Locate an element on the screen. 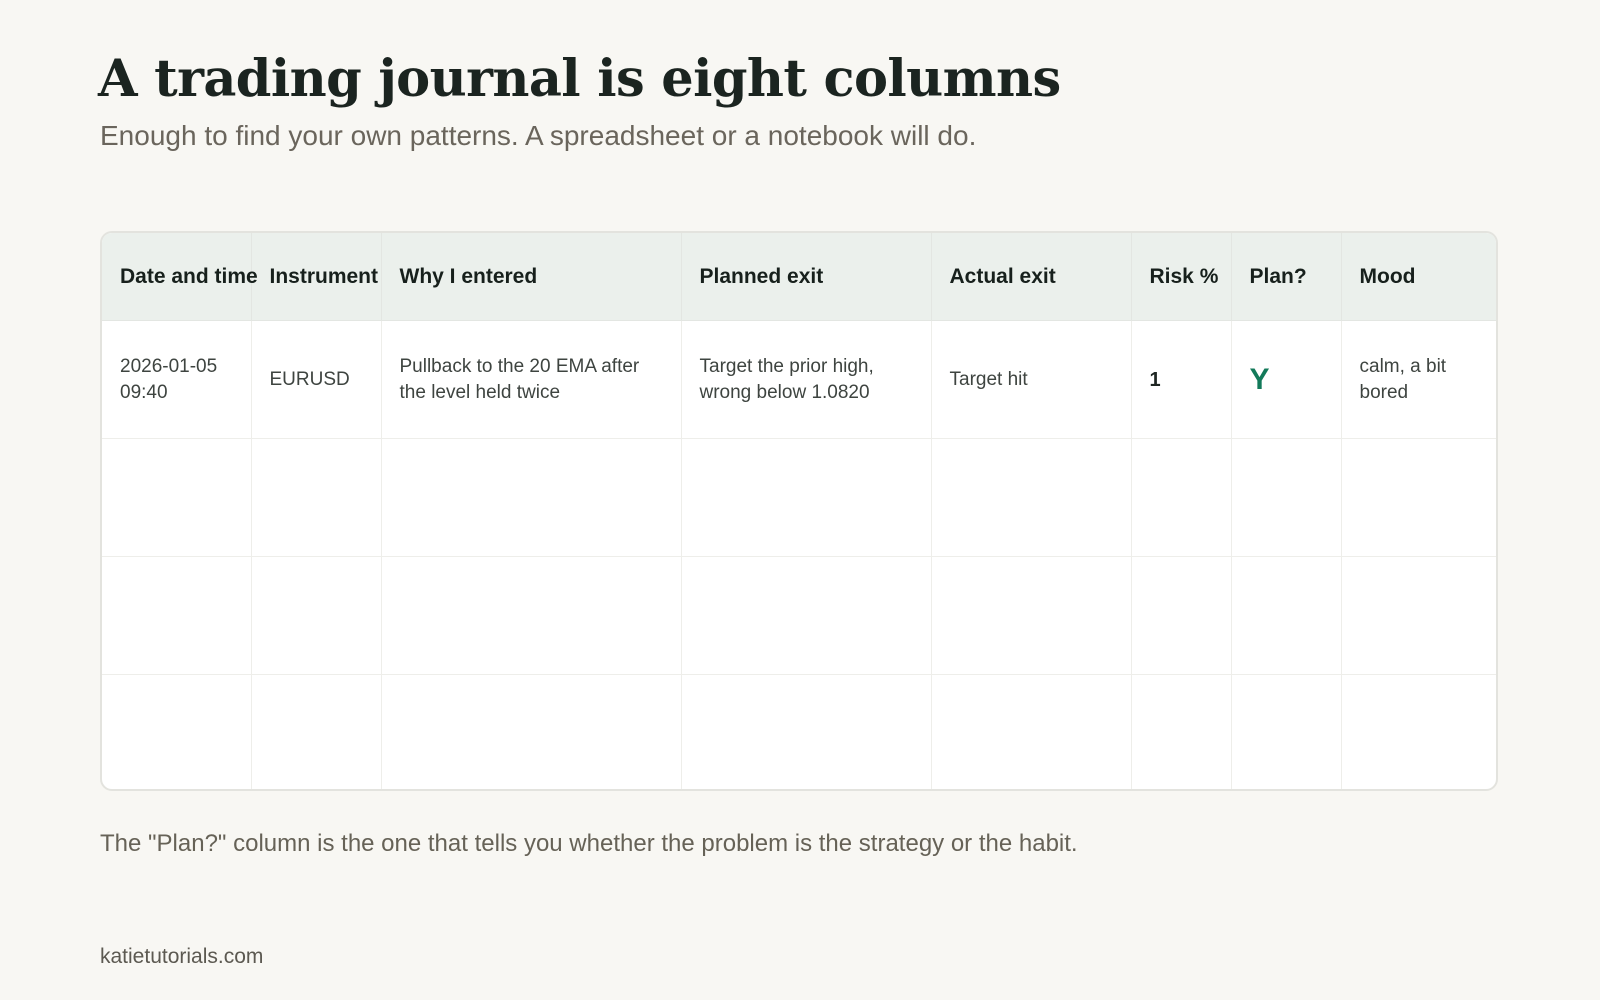 This screenshot has width=1600, height=1000. column-header-actual-exit: Actual exit is located at coordinates (1031, 277).